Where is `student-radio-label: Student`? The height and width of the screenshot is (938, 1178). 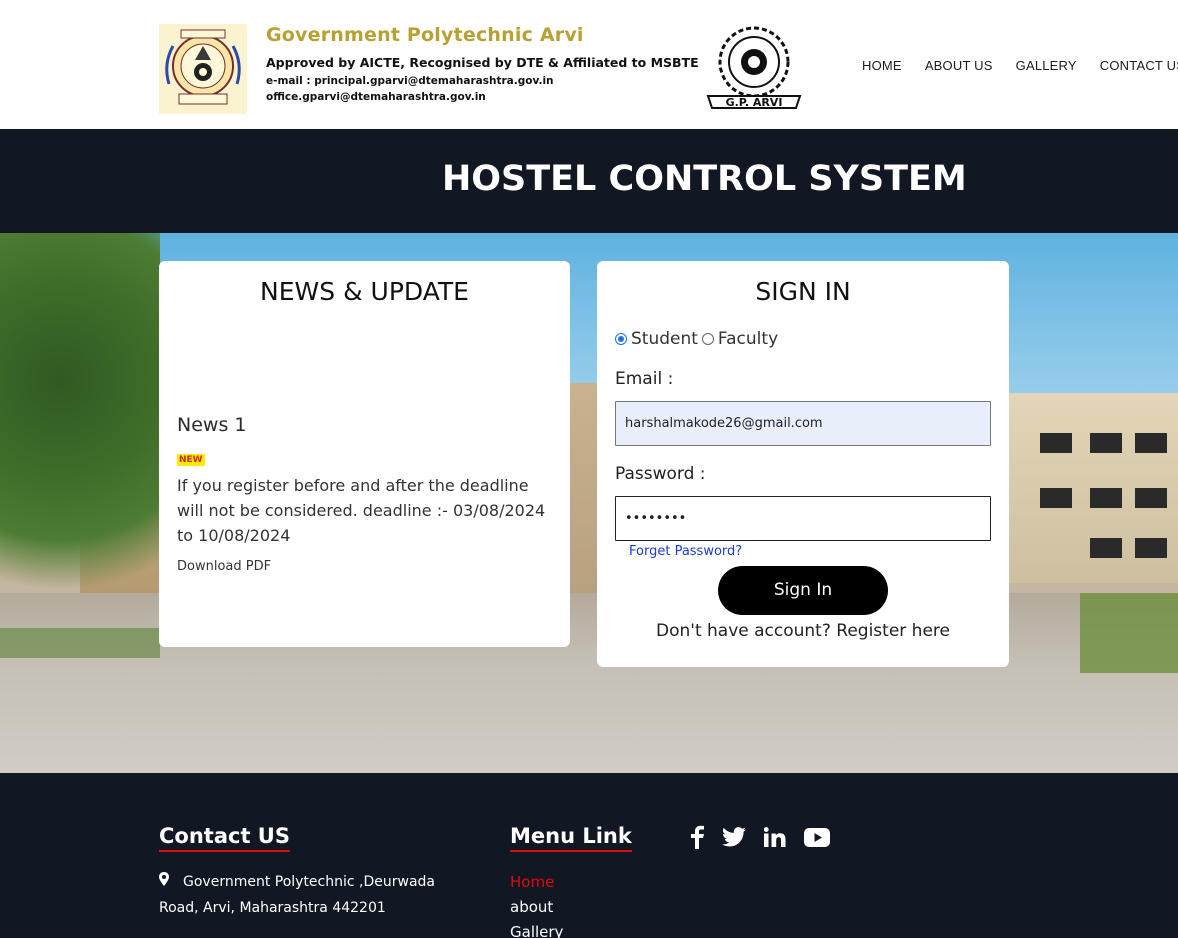 student-radio-label: Student is located at coordinates (664, 339).